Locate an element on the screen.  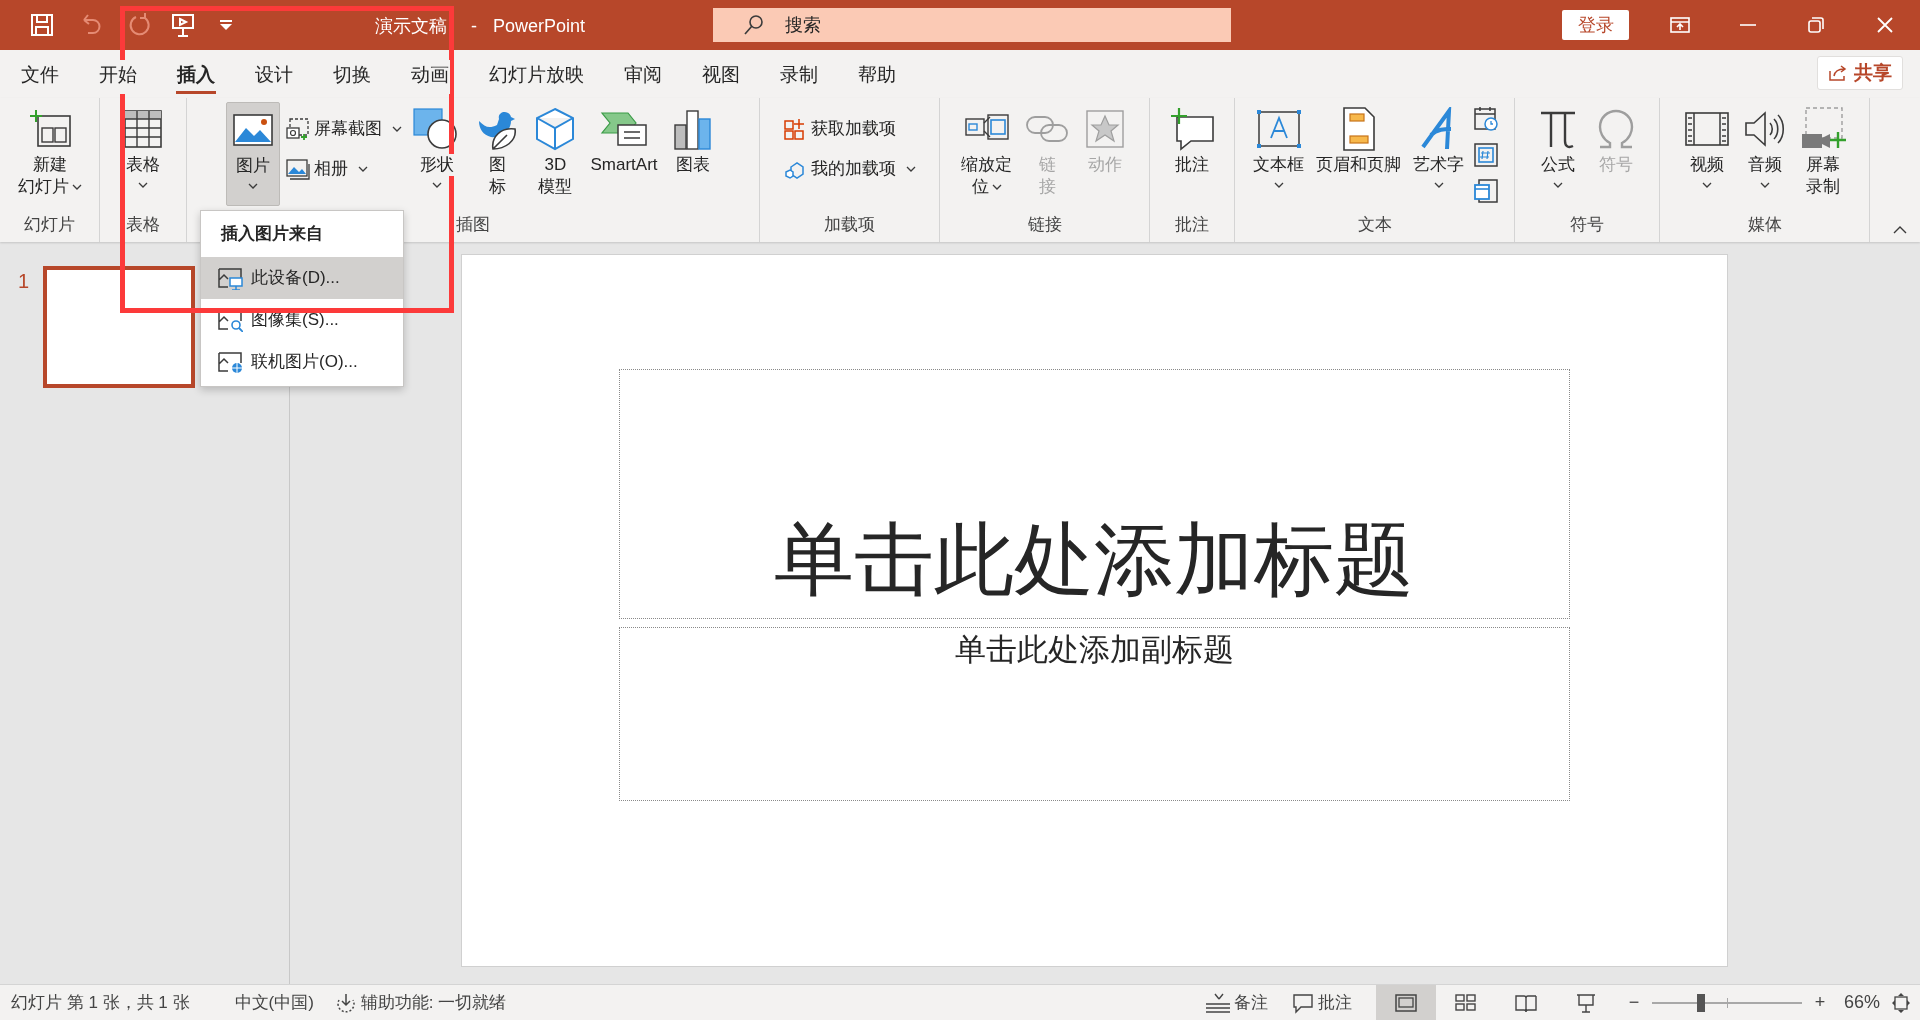
calendar-icon is located at coordinates (1486, 119).